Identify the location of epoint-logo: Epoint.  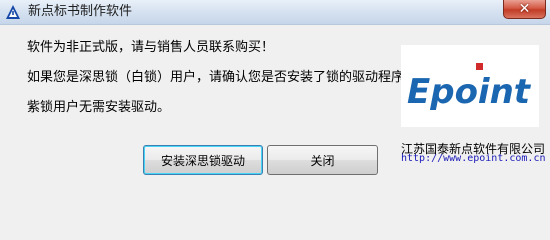
(470, 86).